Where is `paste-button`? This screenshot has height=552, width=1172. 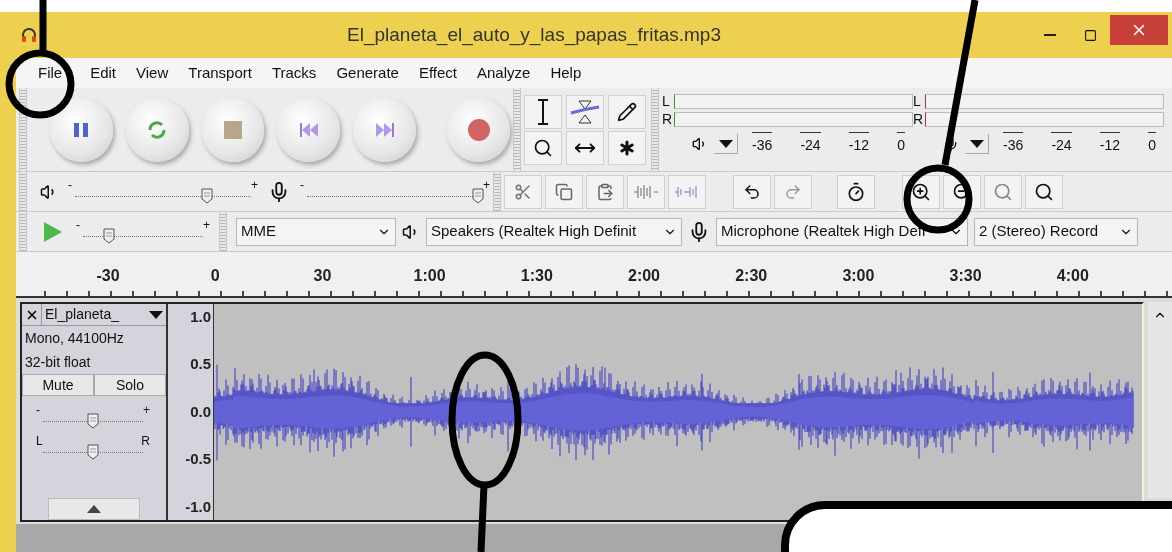
paste-button is located at coordinates (605, 191).